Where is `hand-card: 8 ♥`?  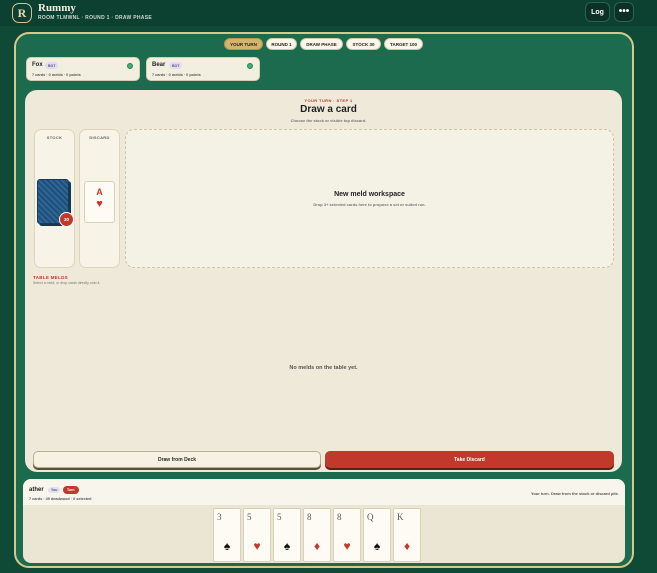 hand-card: 8 ♥ is located at coordinates (347, 535).